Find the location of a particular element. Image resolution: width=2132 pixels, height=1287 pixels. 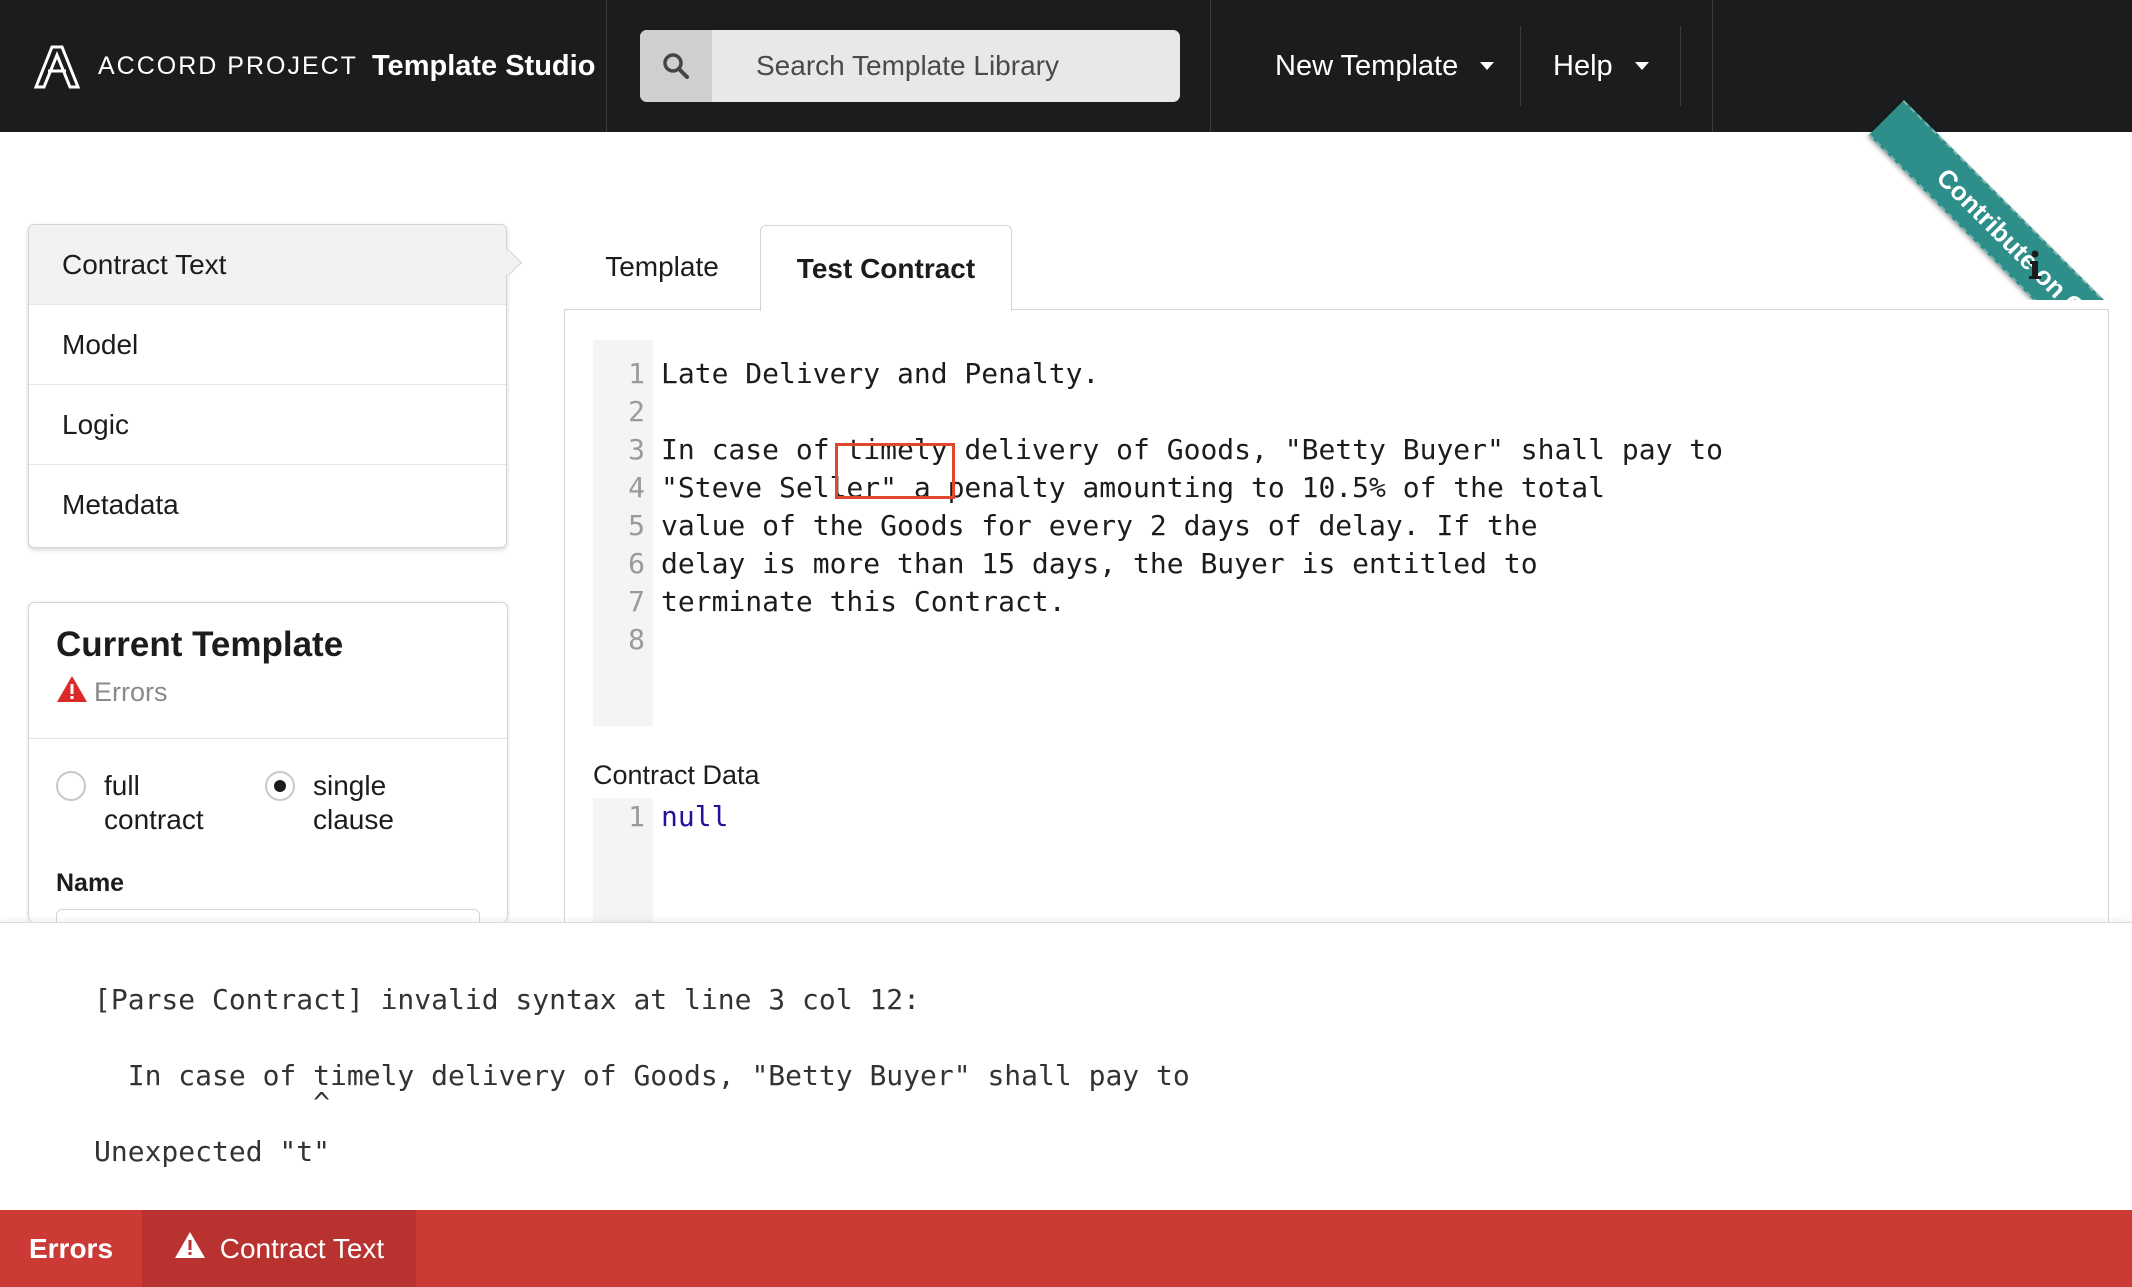

app-title: Template Studio is located at coordinates (483, 66).